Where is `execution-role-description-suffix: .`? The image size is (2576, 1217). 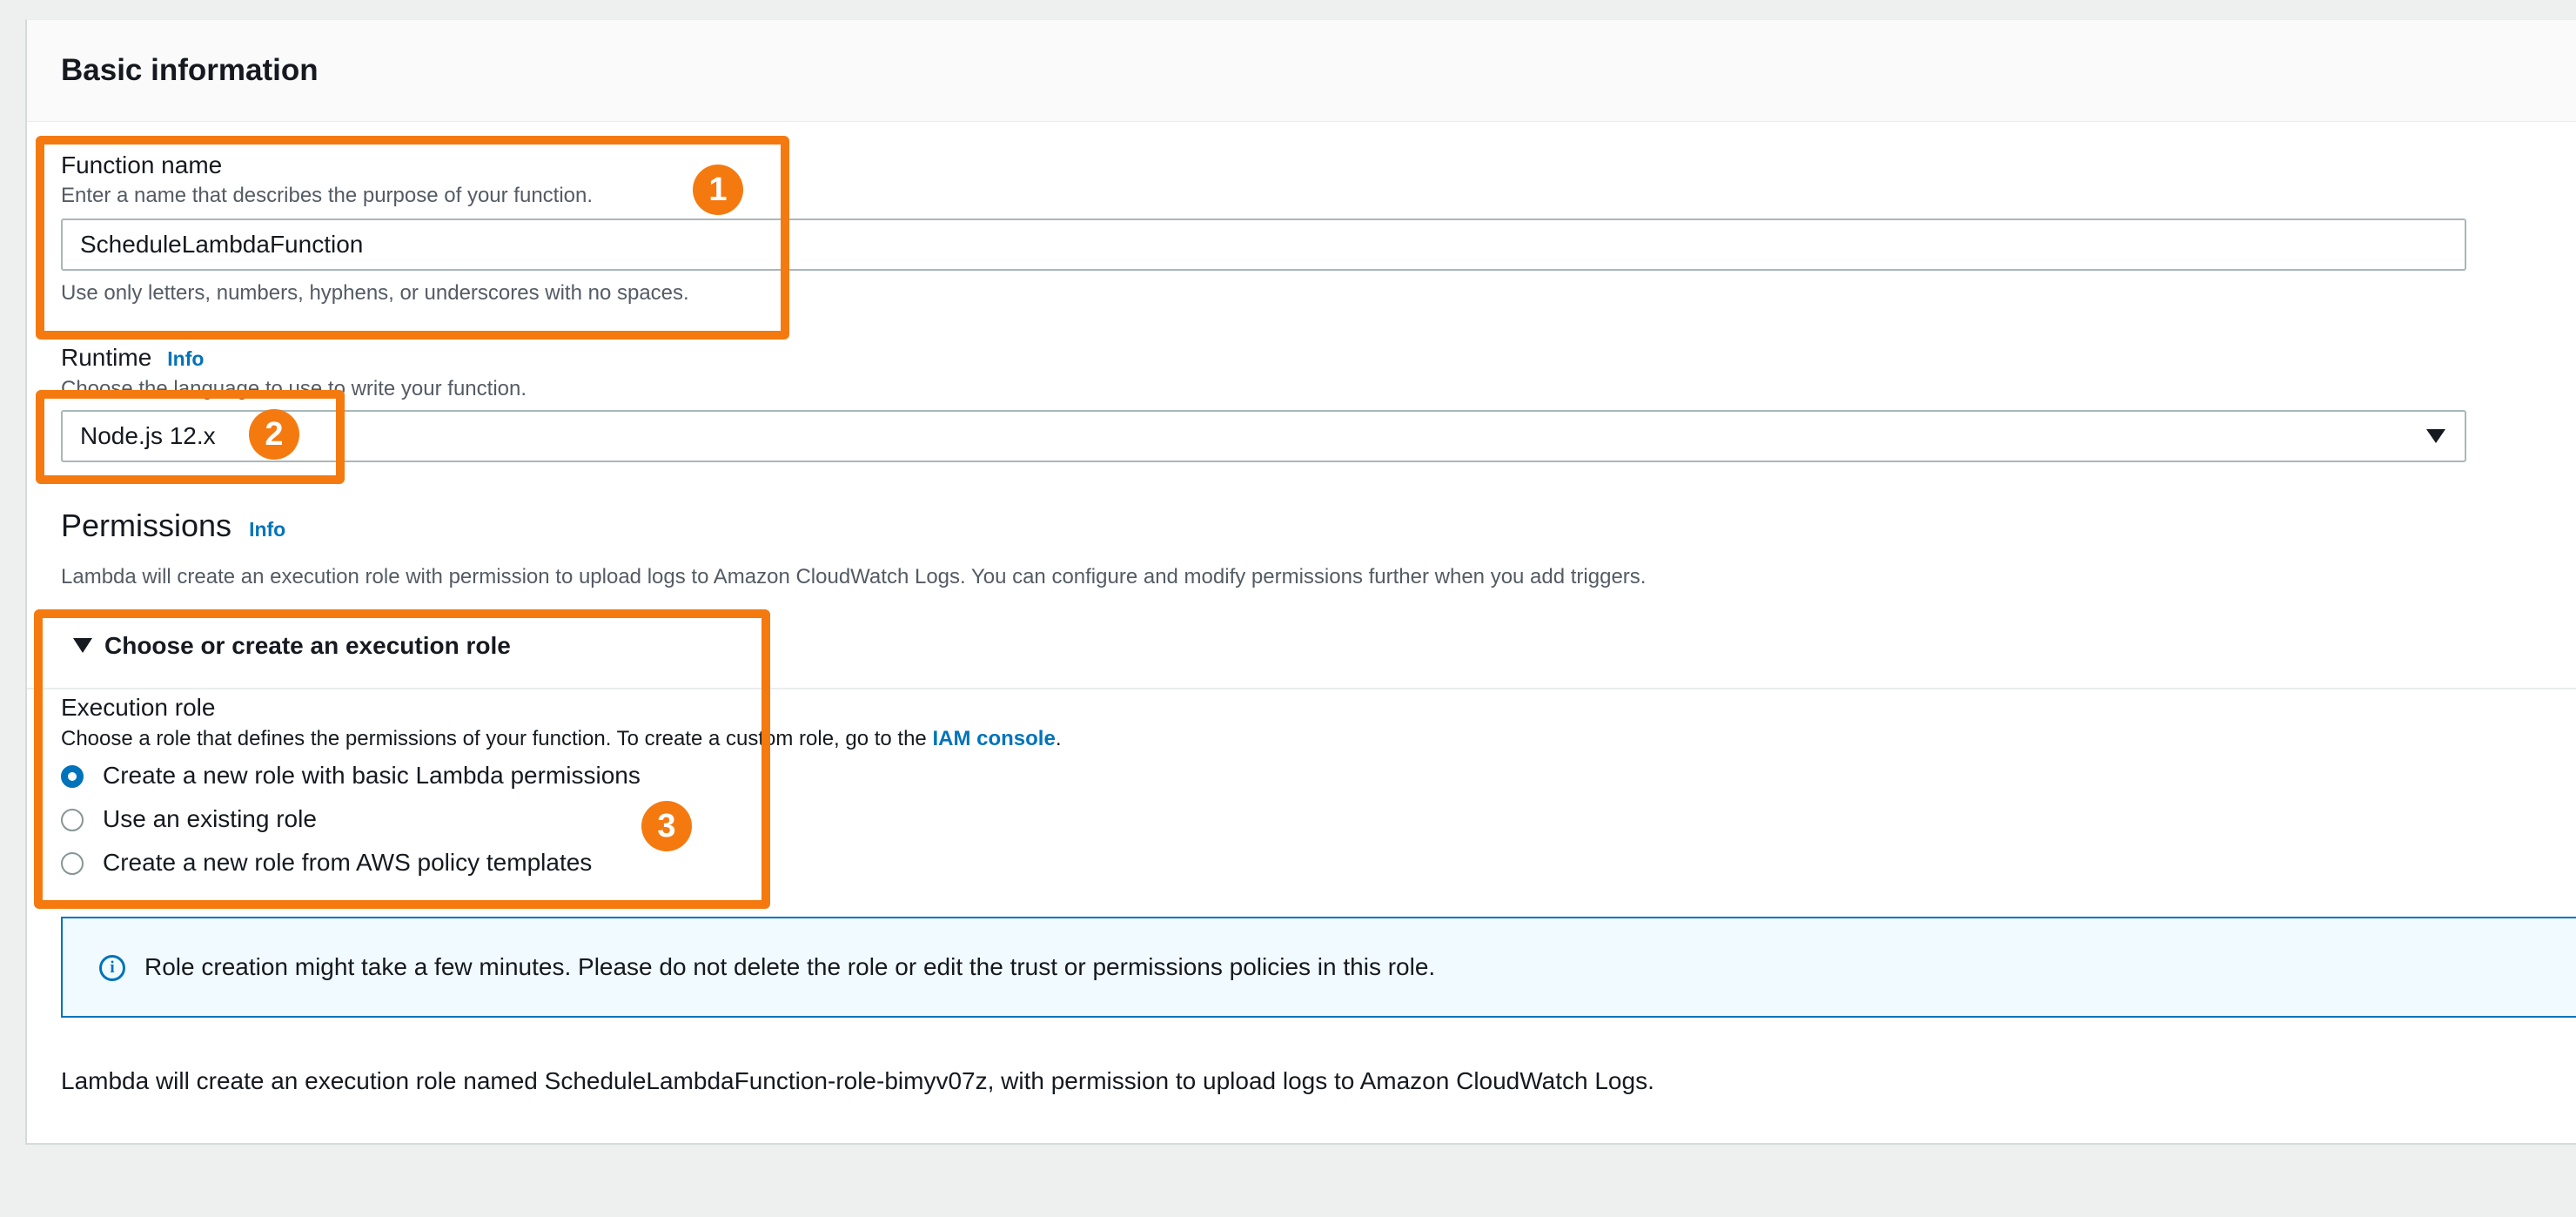 execution-role-description-suffix: . is located at coordinates (1058, 738).